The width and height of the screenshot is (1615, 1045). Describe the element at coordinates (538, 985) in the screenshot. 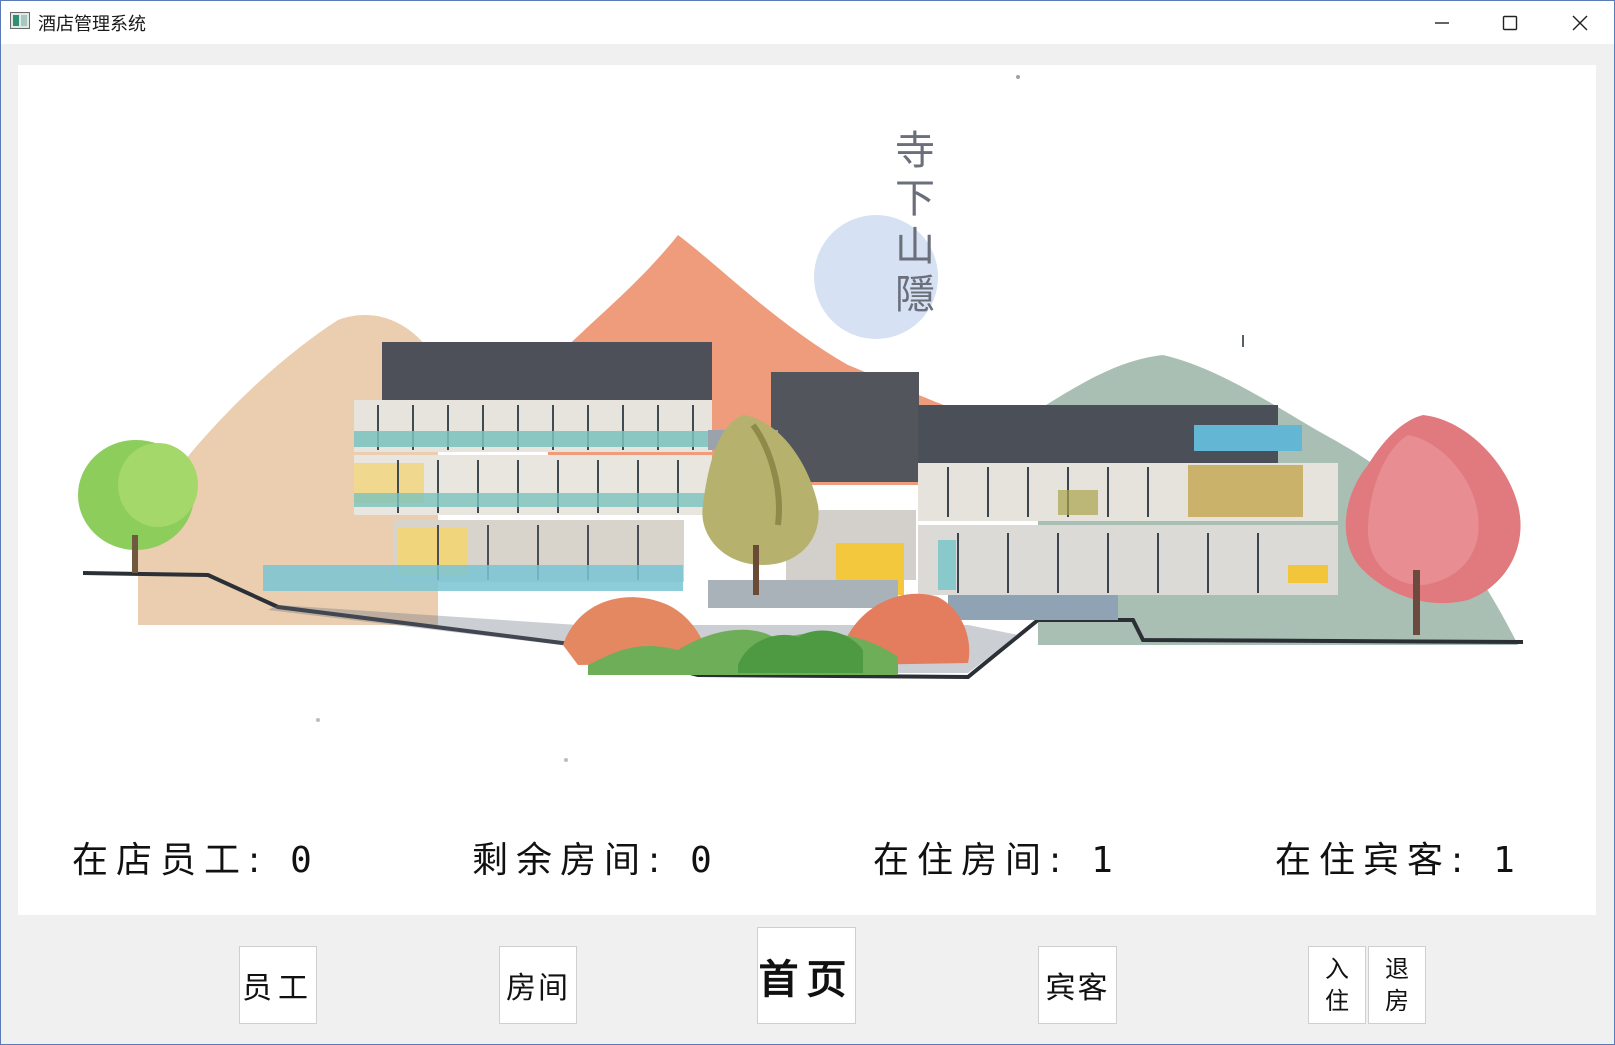

I see `rooms-nav-button: 房间` at that location.